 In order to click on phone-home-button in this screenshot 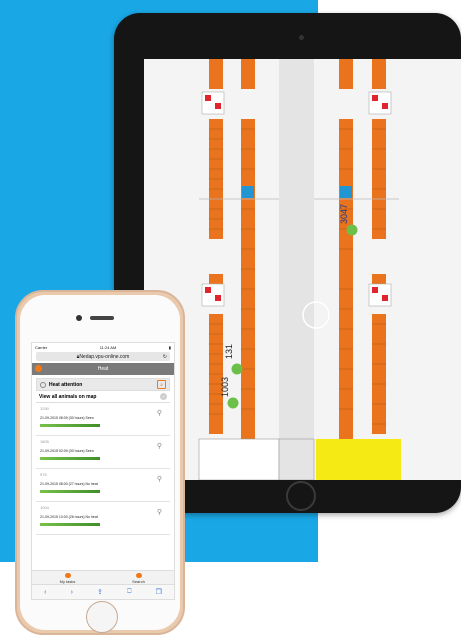, I will do `click(102, 617)`.